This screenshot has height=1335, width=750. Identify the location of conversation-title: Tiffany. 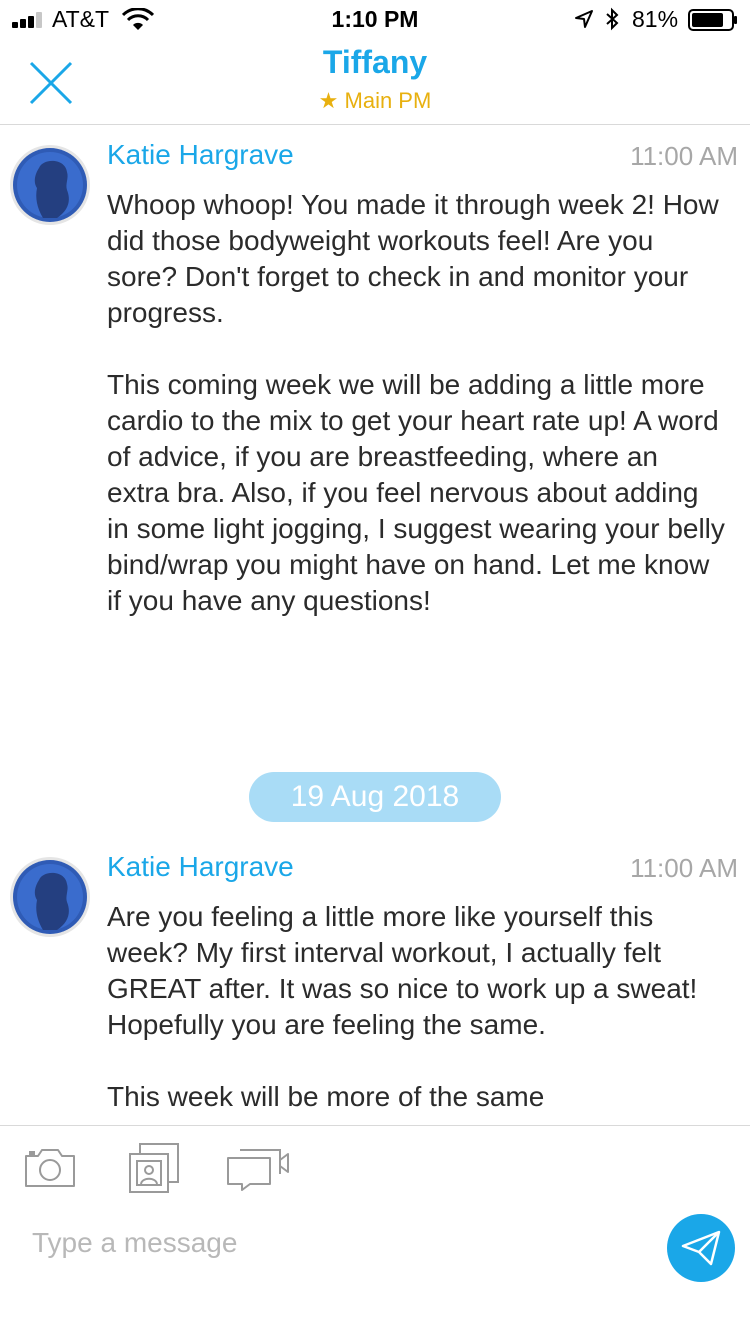
(375, 62).